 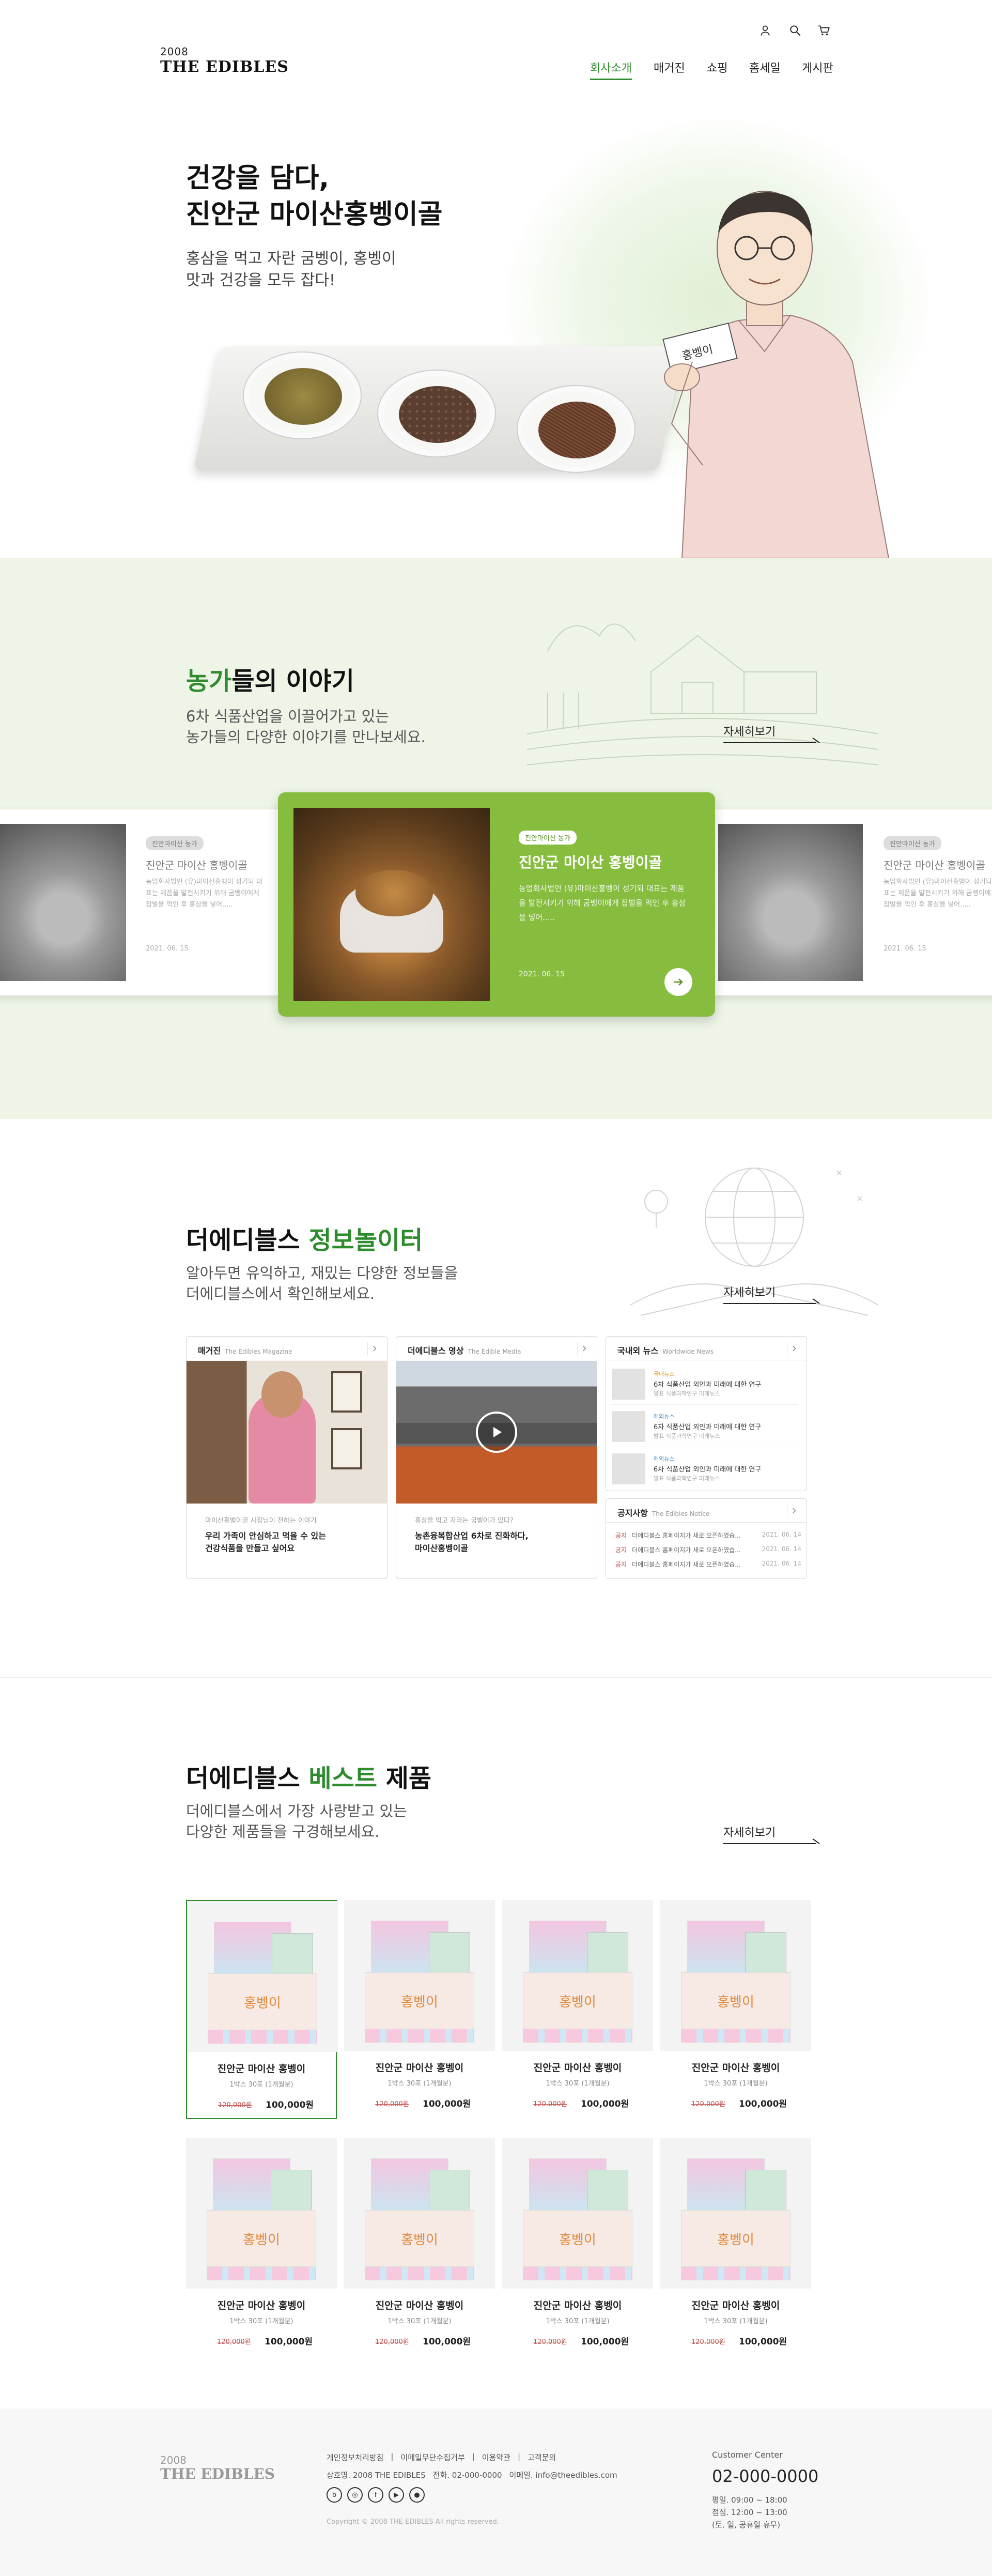 I want to click on news-title: 6차 식품산업 외인과 미래에 대한 연구, so click(x=708, y=1385).